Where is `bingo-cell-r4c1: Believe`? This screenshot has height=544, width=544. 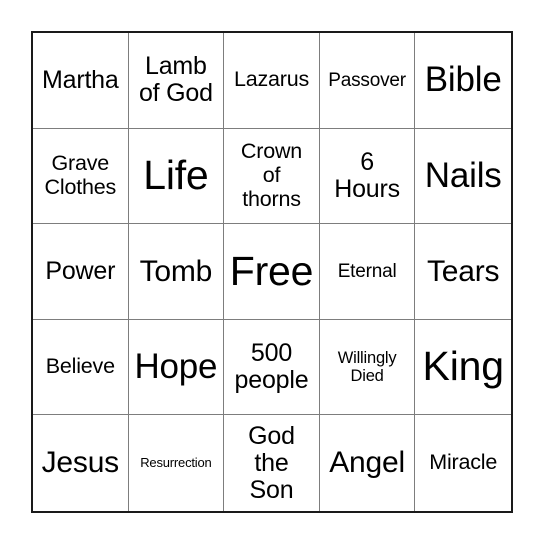
bingo-cell-r4c1: Believe is located at coordinates (81, 367).